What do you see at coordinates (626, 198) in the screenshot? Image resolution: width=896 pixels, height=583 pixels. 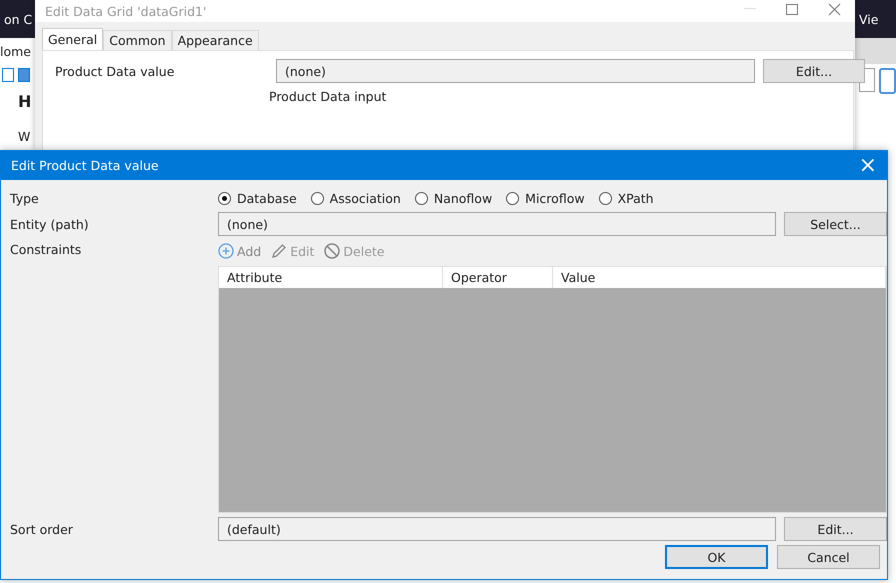 I see `radio-option: XPath` at bounding box center [626, 198].